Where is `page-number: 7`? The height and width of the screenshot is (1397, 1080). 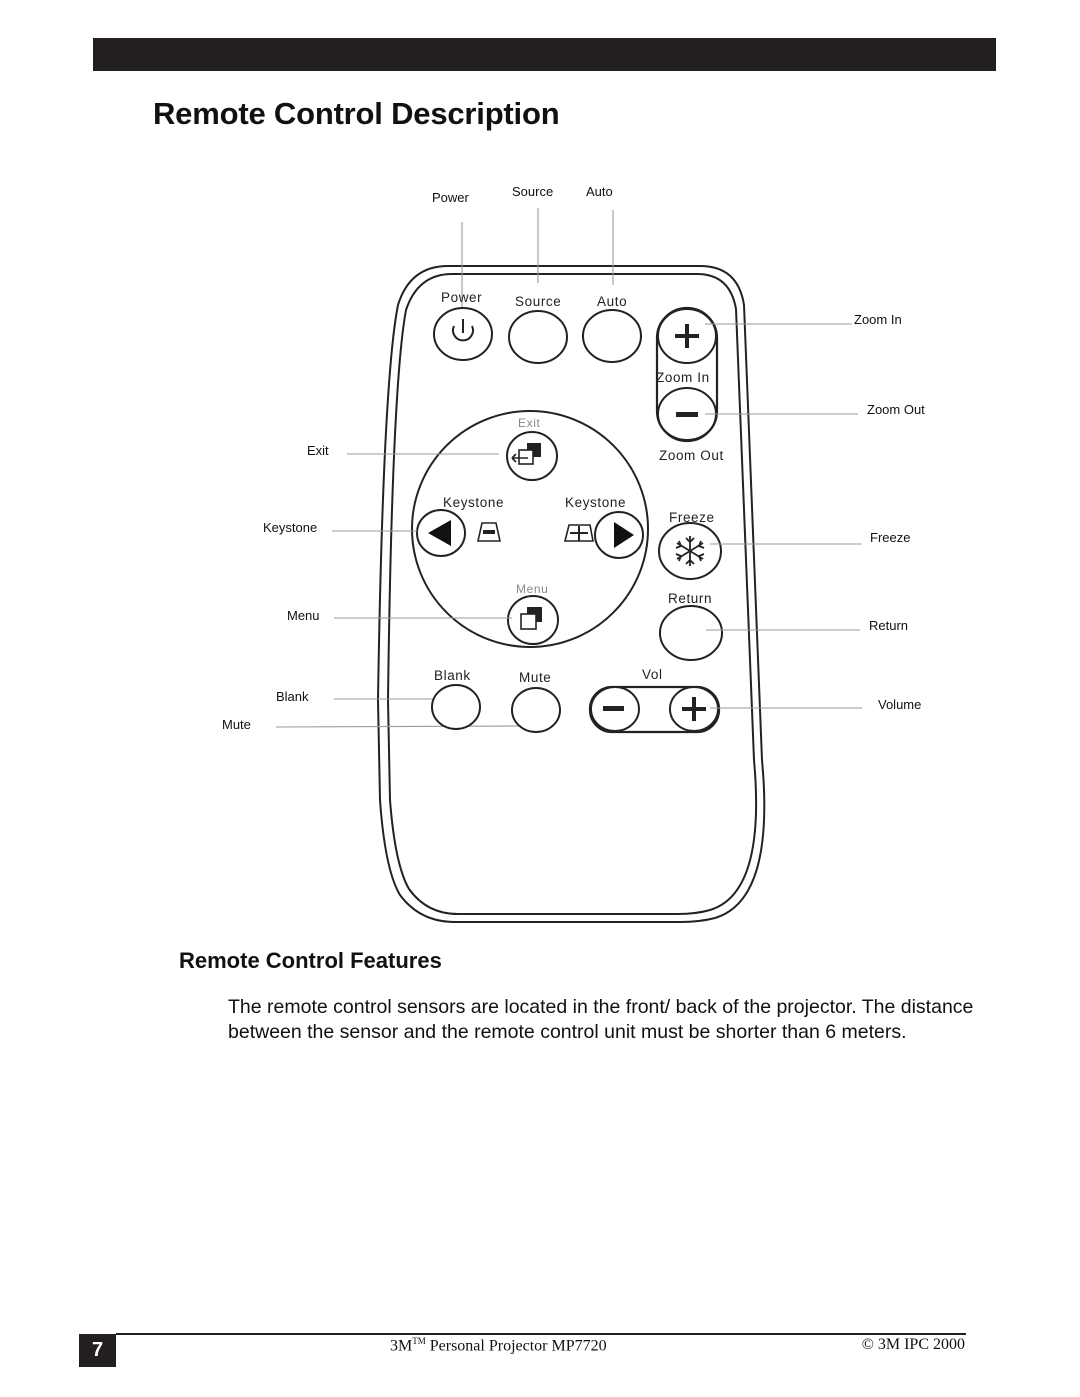 page-number: 7 is located at coordinates (97, 1350).